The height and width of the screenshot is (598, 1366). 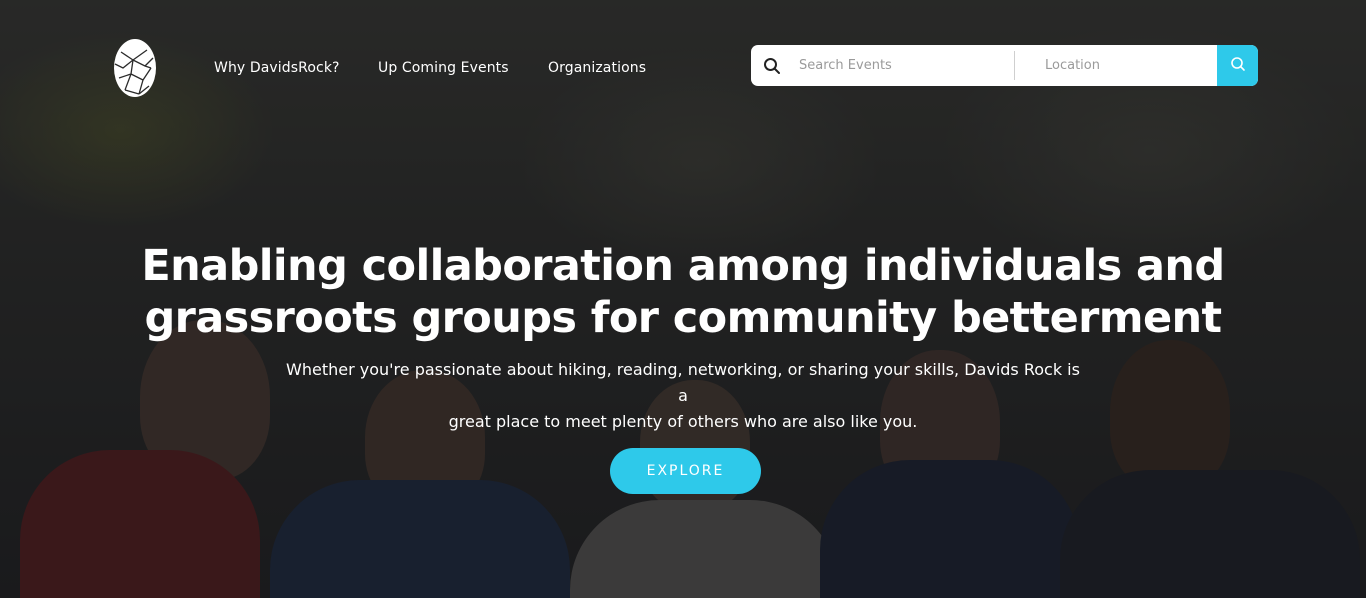 I want to click on search-bar, so click(x=1004, y=65).